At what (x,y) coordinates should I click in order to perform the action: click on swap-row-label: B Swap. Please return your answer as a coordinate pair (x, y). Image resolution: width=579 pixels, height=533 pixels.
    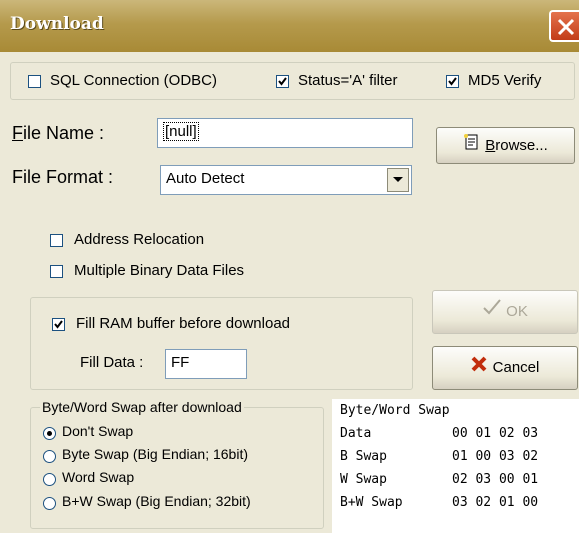
    Looking at the image, I should click on (363, 456).